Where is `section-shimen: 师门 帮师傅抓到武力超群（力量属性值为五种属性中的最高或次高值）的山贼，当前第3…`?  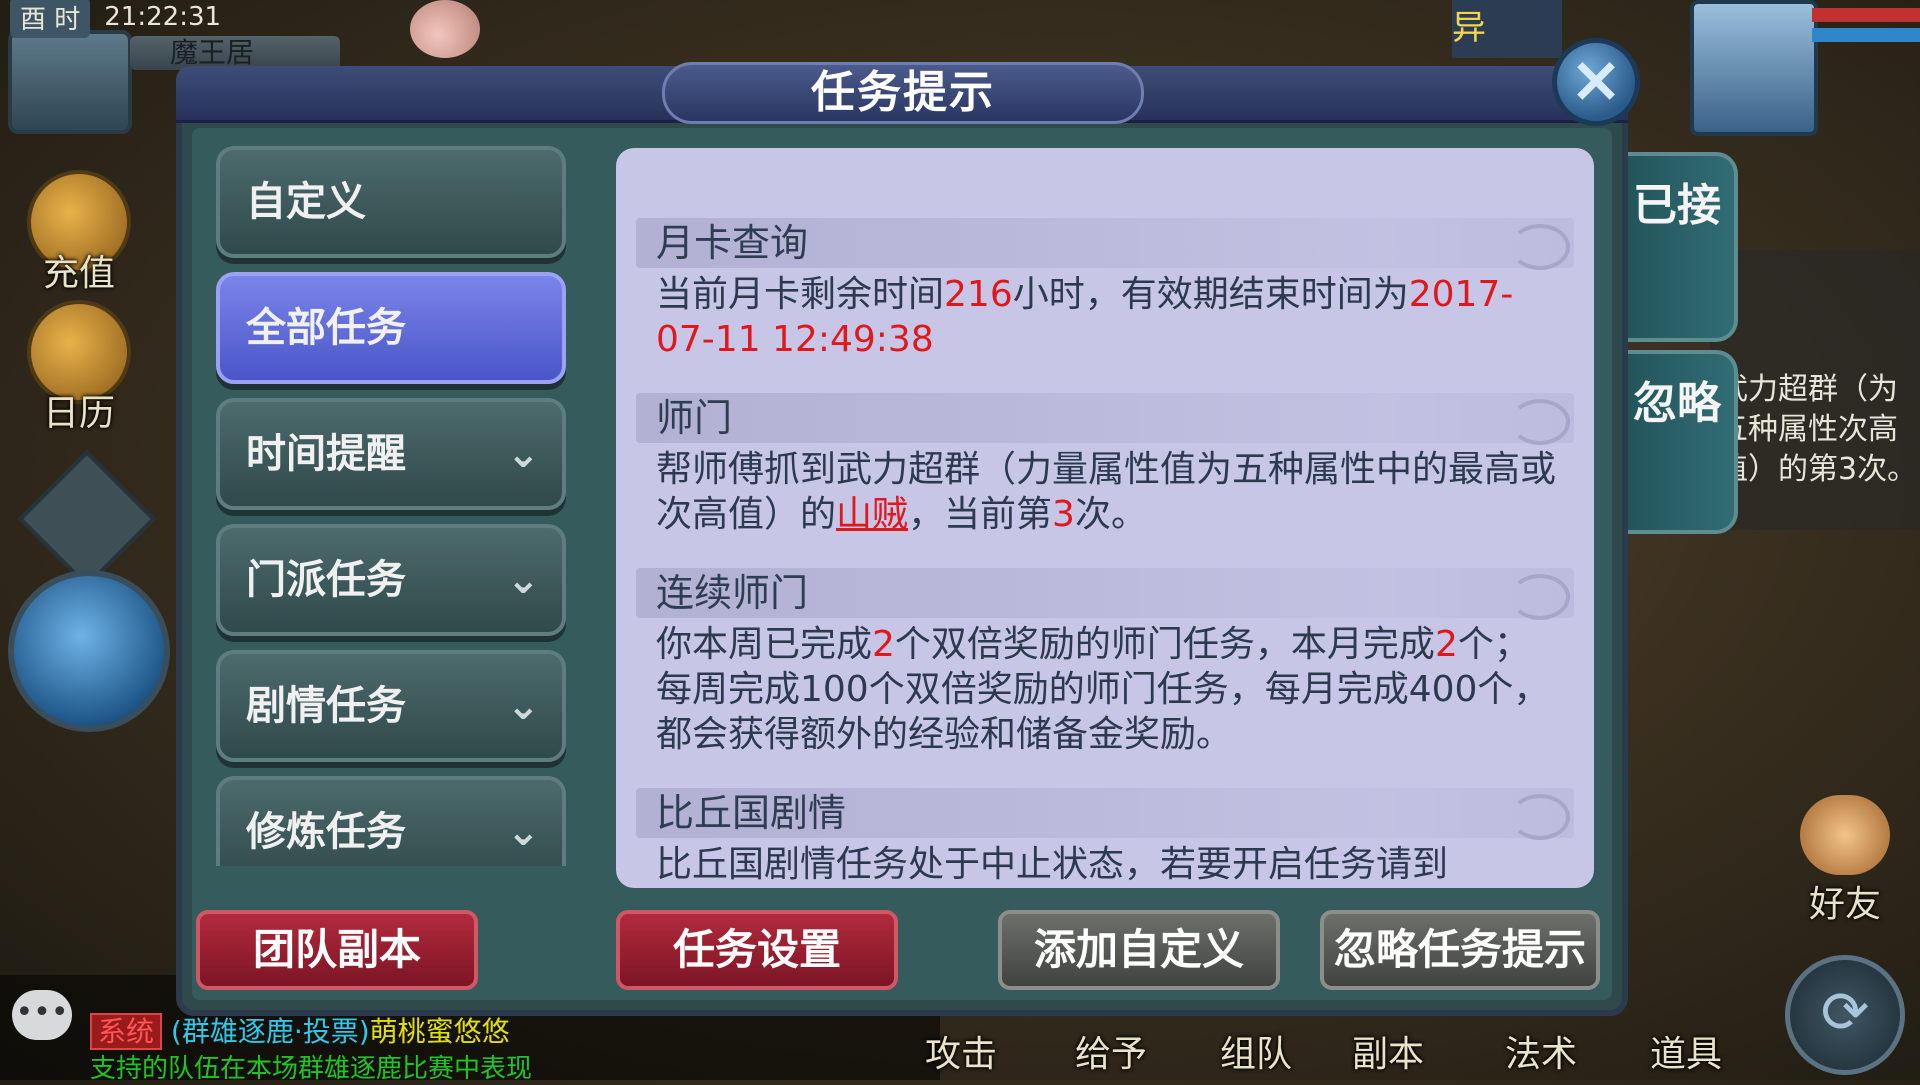
section-shimen: 师门 帮师傅抓到武力超群（力量属性值为五种属性中的最高或次高值）的山贼，当前第3… is located at coordinates (1105, 465).